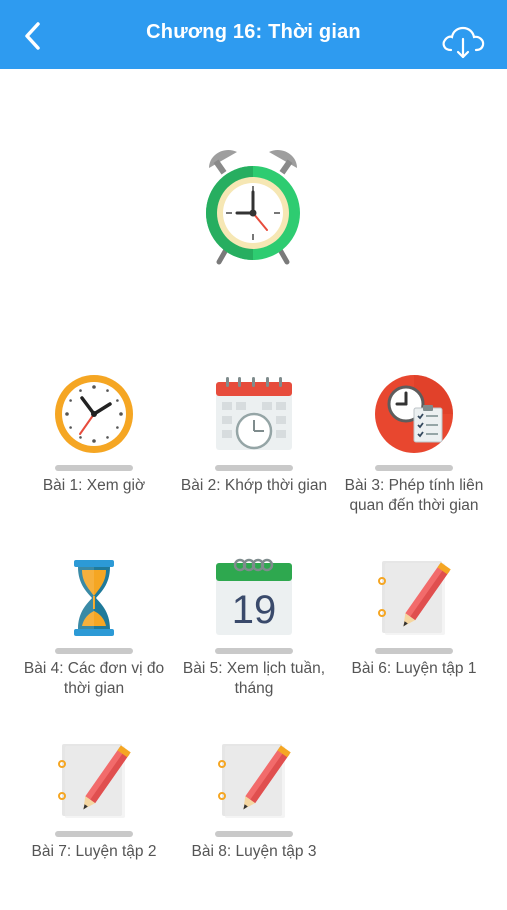 Image resolution: width=507 pixels, height=910 pixels. I want to click on cloud-download-icon, so click(463, 42).